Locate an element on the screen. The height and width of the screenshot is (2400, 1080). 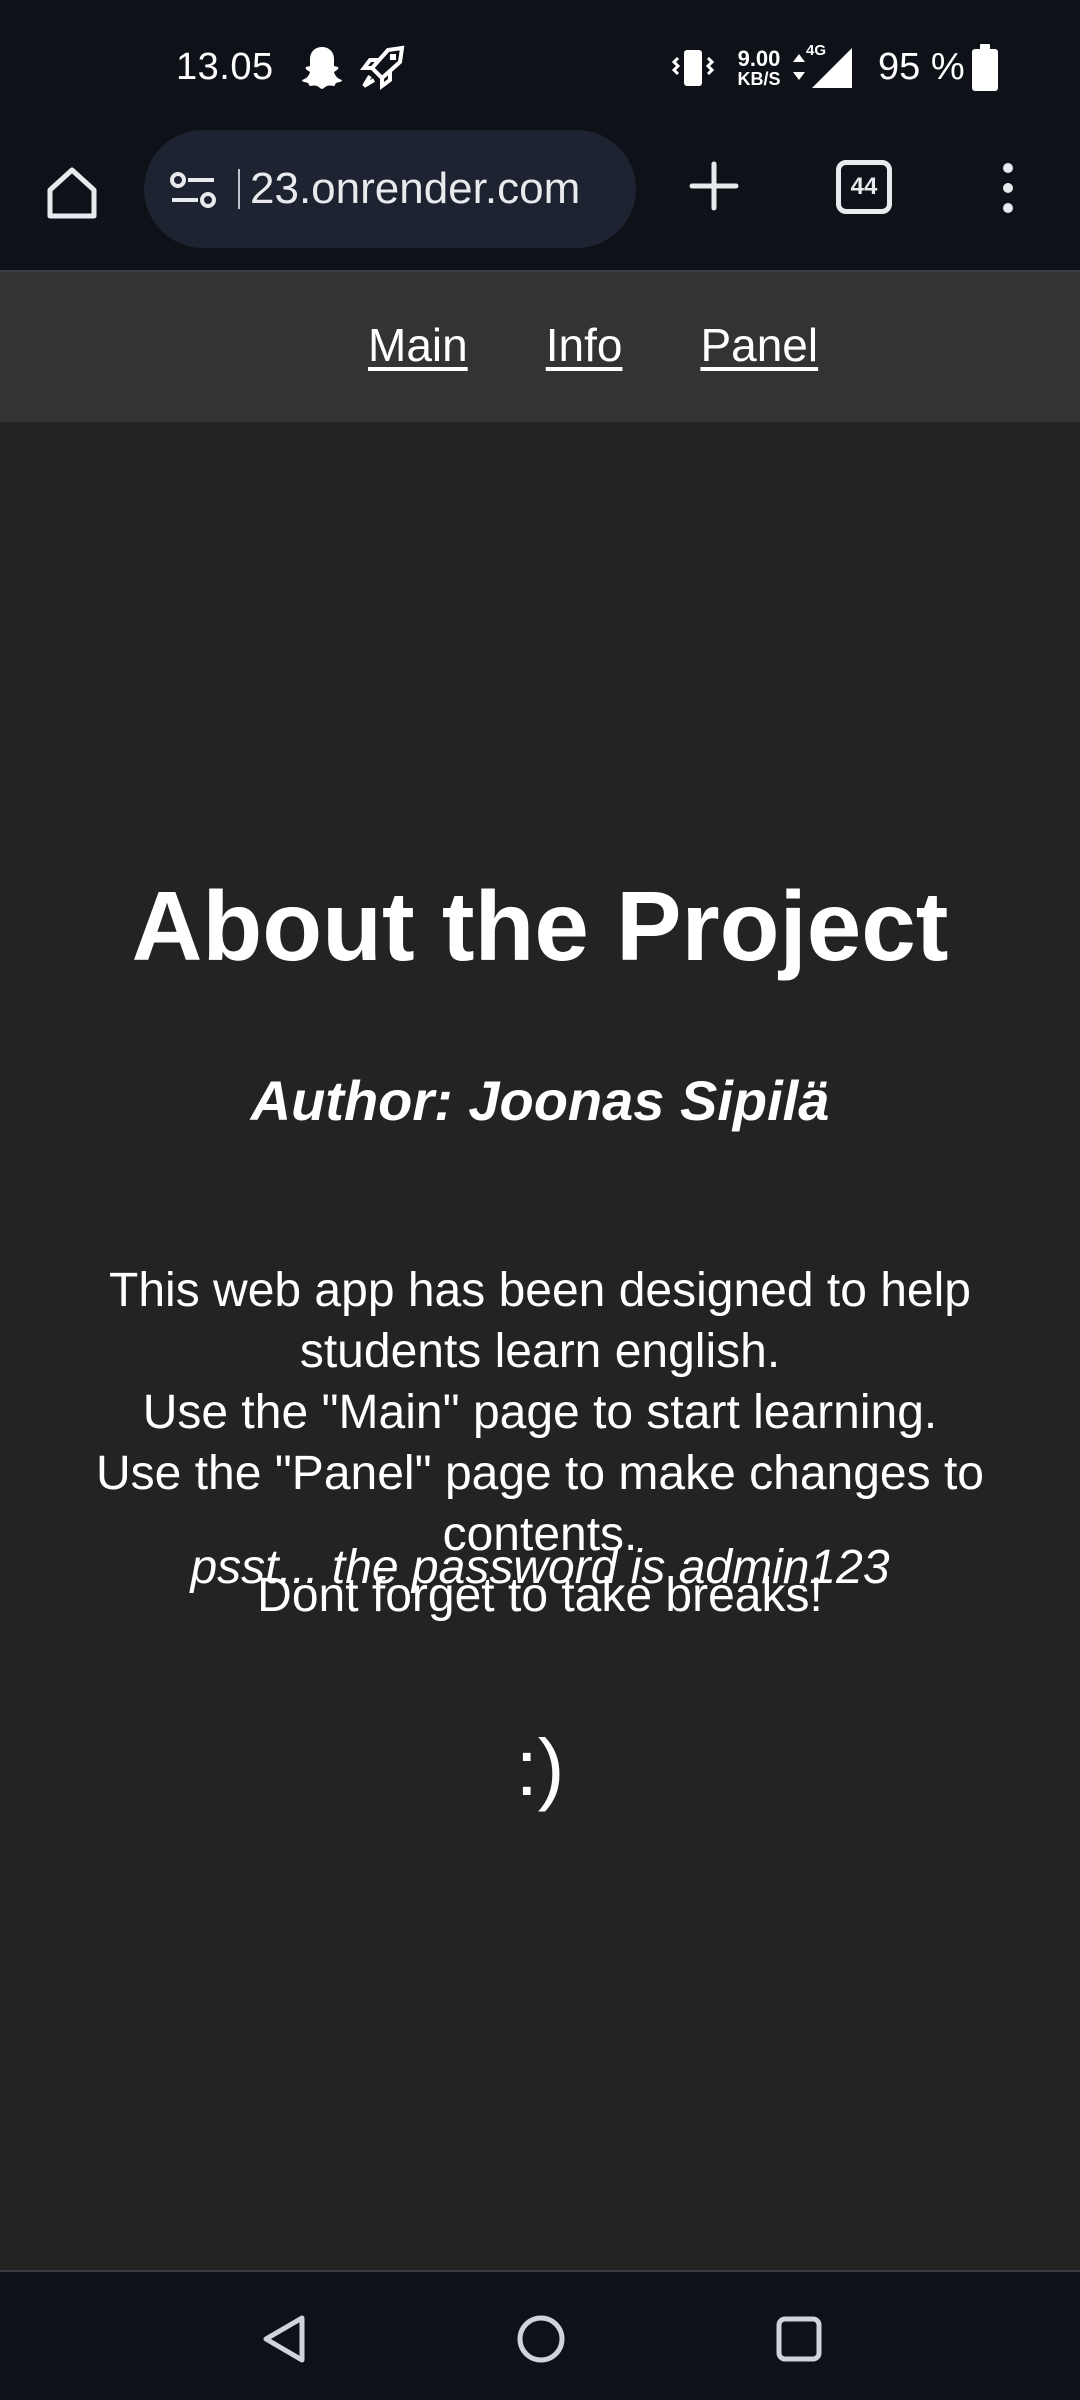
browser-toolbar: 23.onrender.com 44 is located at coordinates (540, 201).